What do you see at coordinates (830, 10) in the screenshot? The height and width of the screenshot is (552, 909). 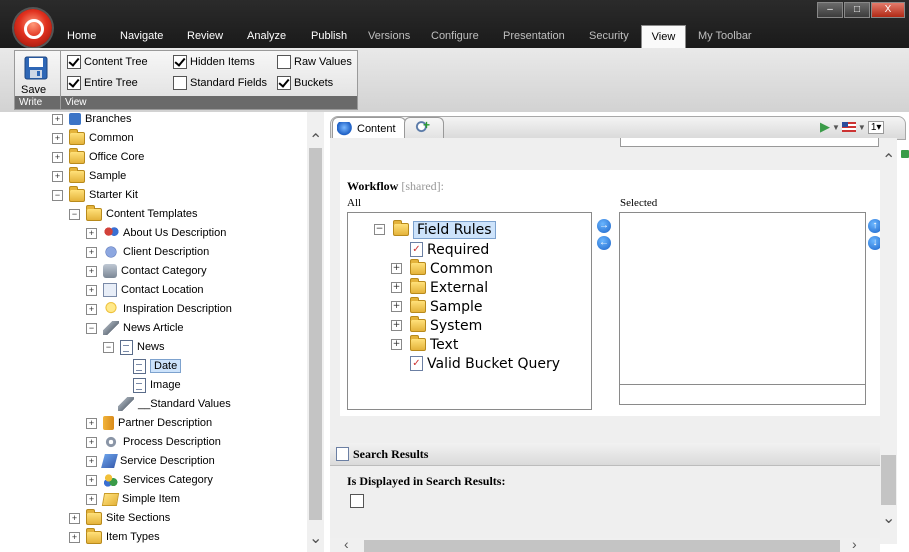 I see `minimize-button: –` at bounding box center [830, 10].